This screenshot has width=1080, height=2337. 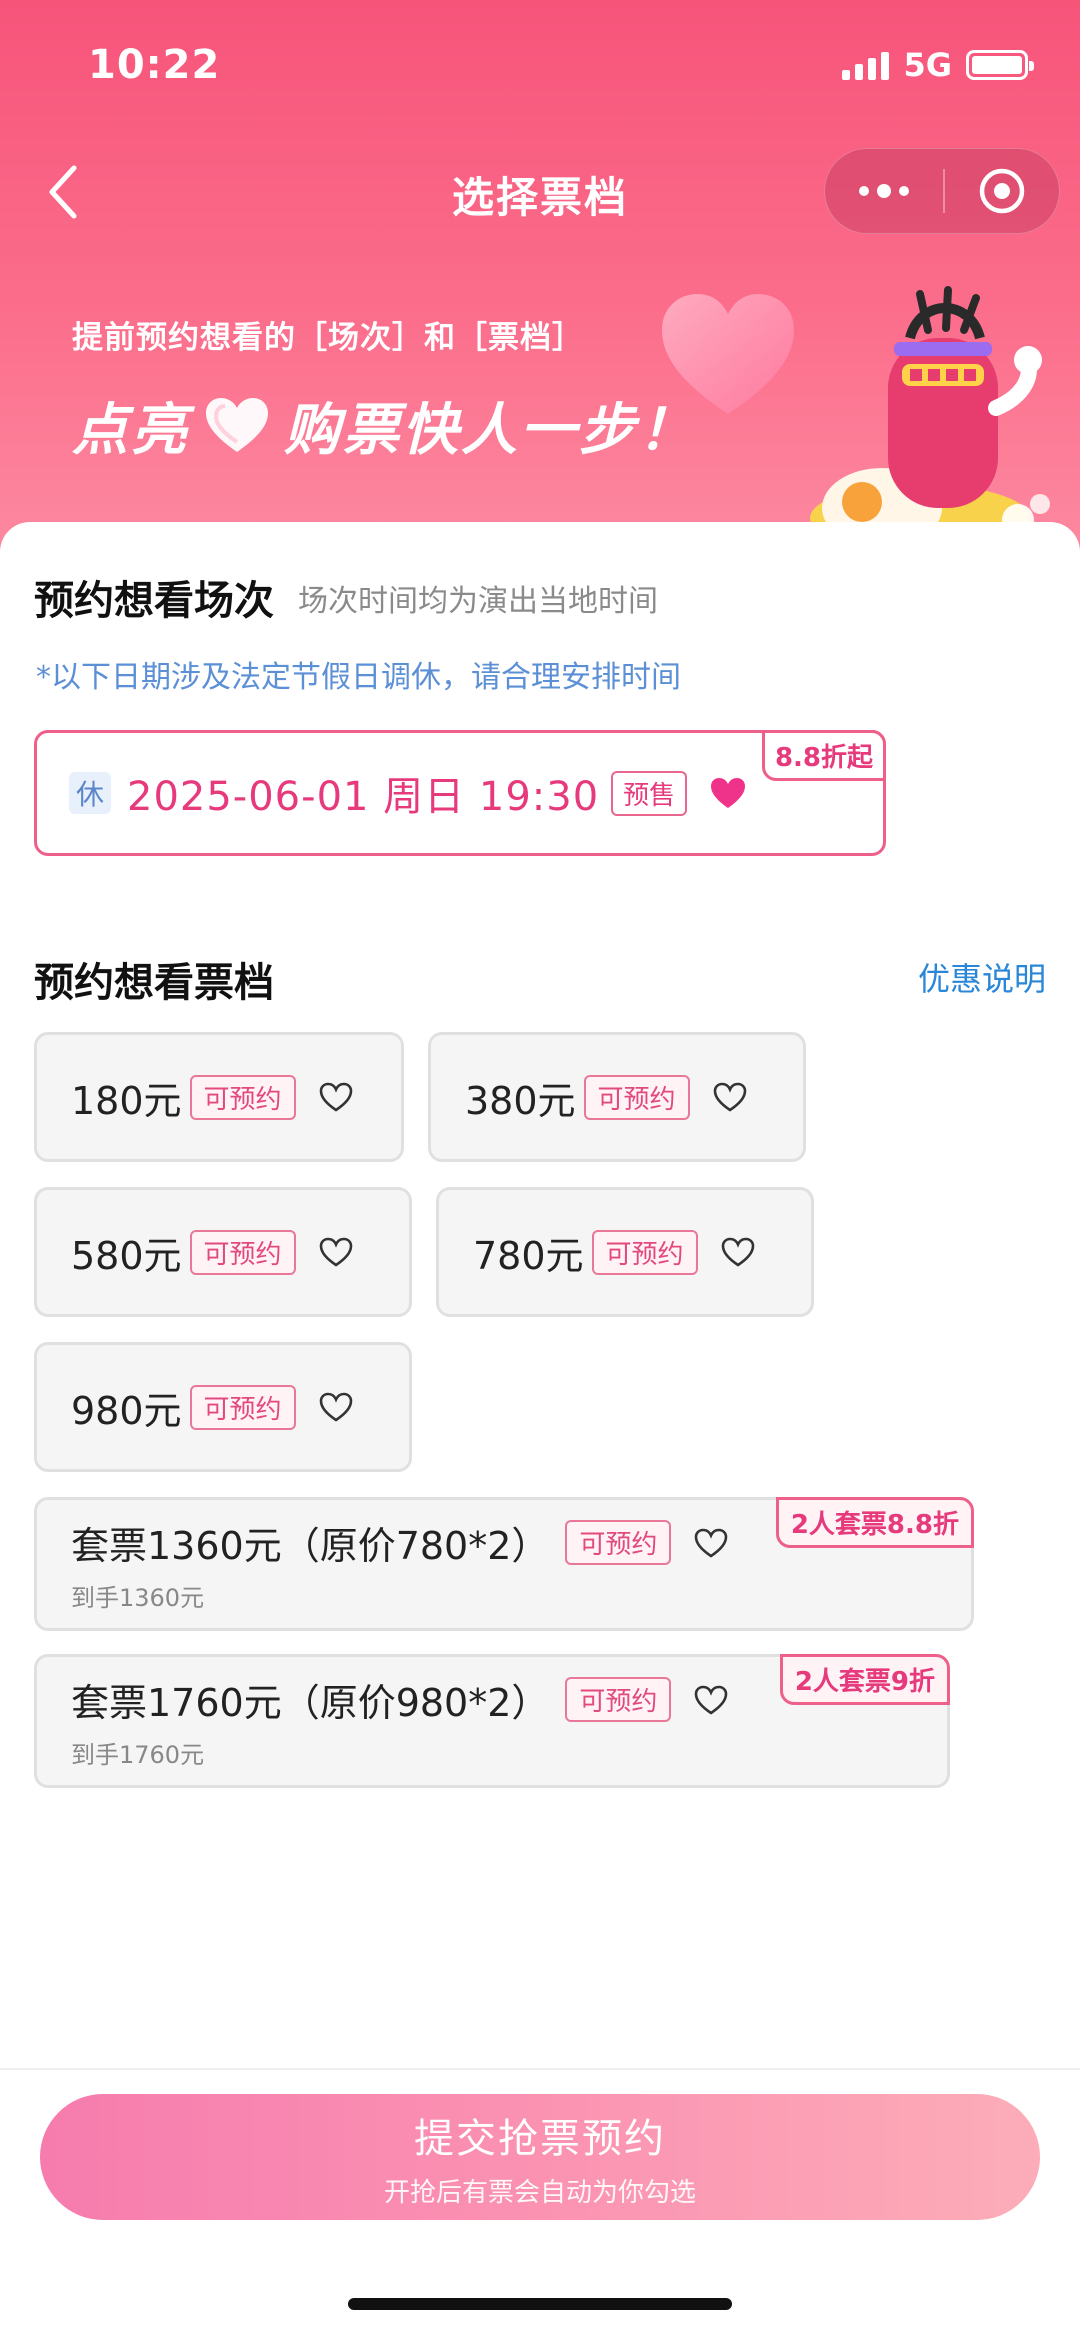 I want to click on status-bar-right: 5G, so click(x=938, y=65).